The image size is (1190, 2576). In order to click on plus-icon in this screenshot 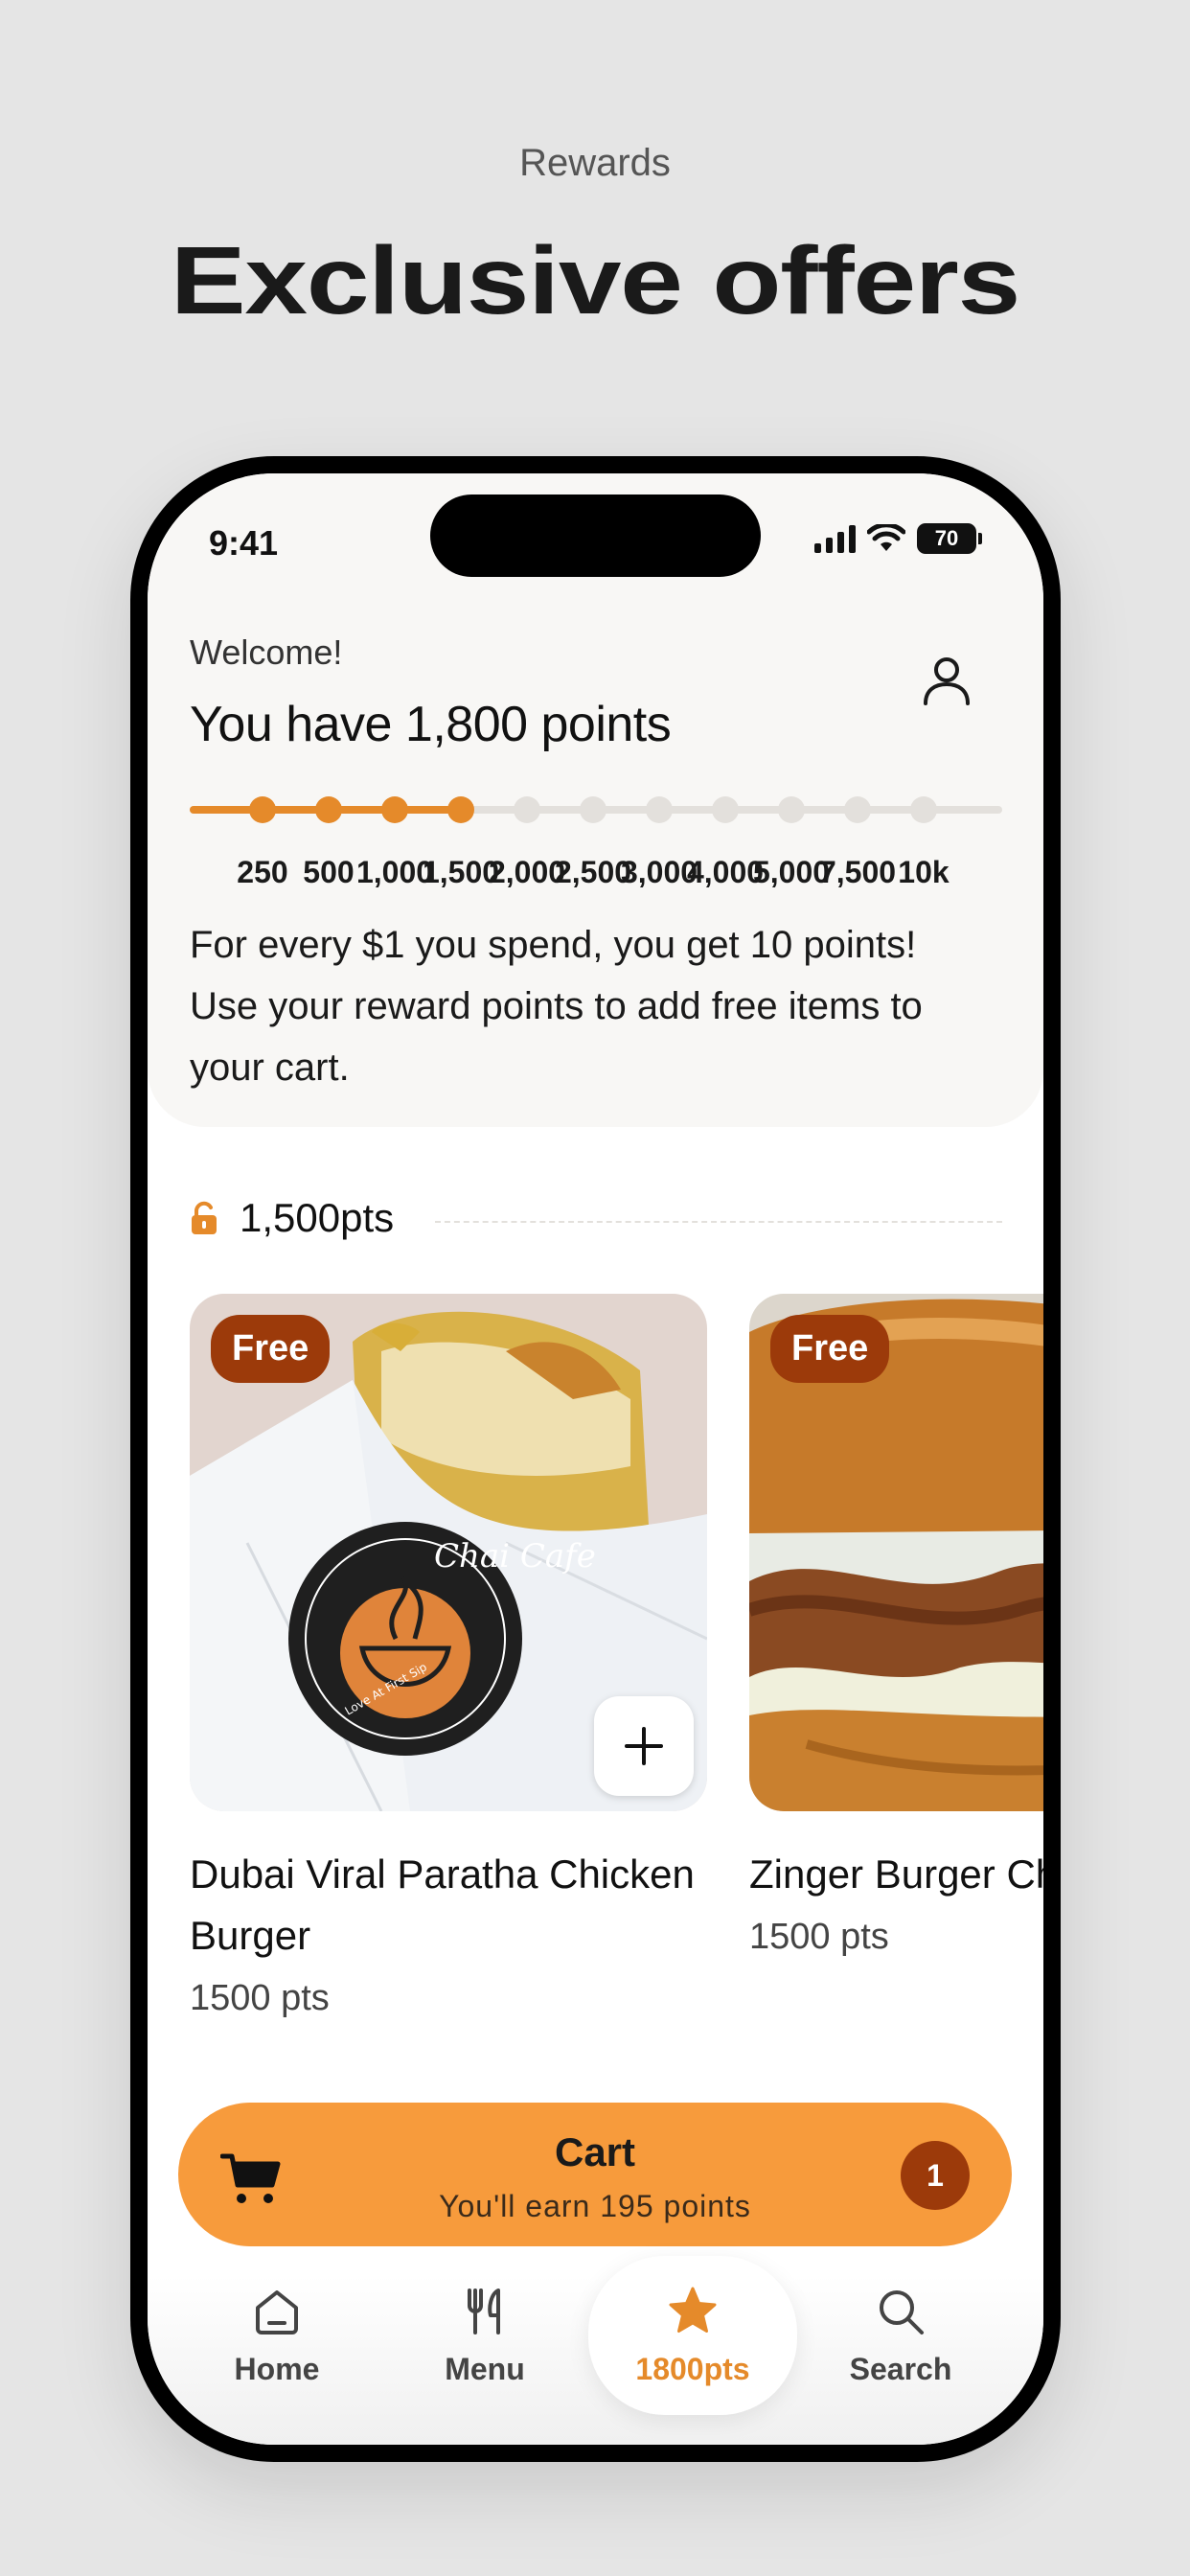, I will do `click(644, 1746)`.